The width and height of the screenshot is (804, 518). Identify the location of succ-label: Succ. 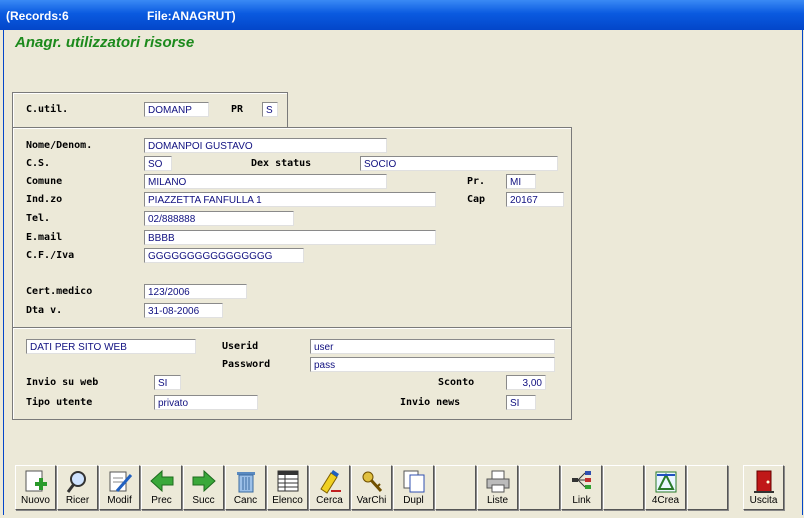
(203, 500).